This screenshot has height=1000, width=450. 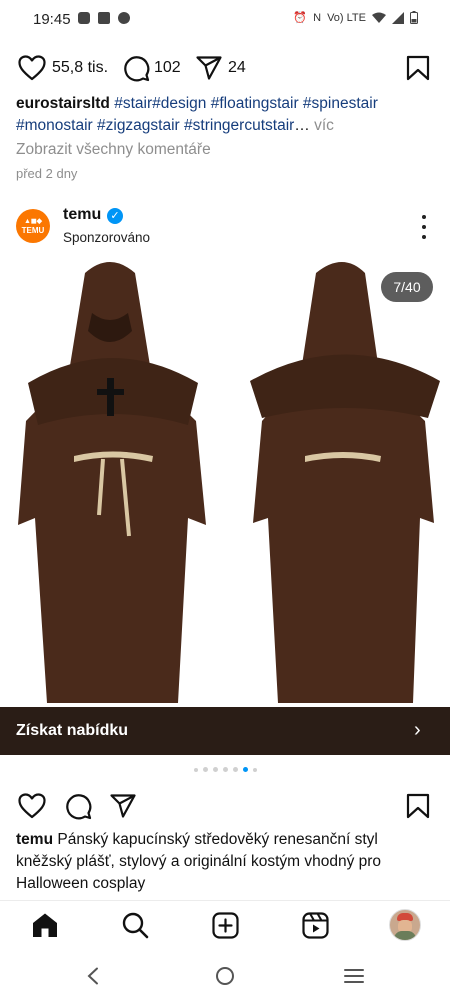 What do you see at coordinates (407, 287) in the screenshot?
I see `carousel-counter: 7/40` at bounding box center [407, 287].